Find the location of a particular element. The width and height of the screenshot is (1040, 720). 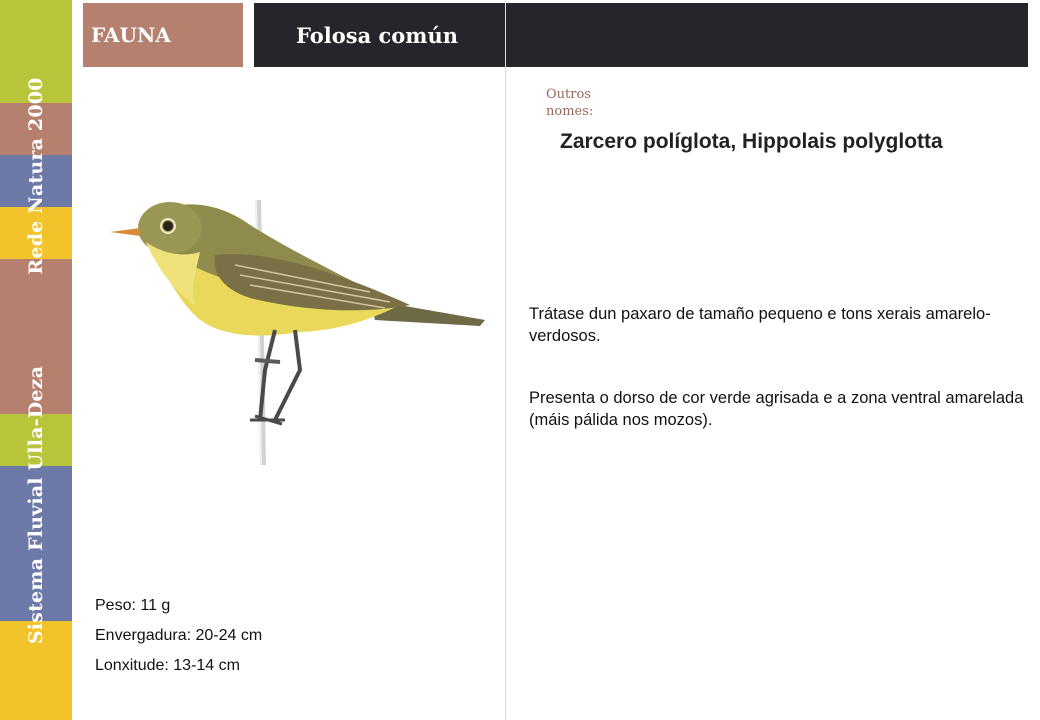

column-divider is located at coordinates (505, 360).